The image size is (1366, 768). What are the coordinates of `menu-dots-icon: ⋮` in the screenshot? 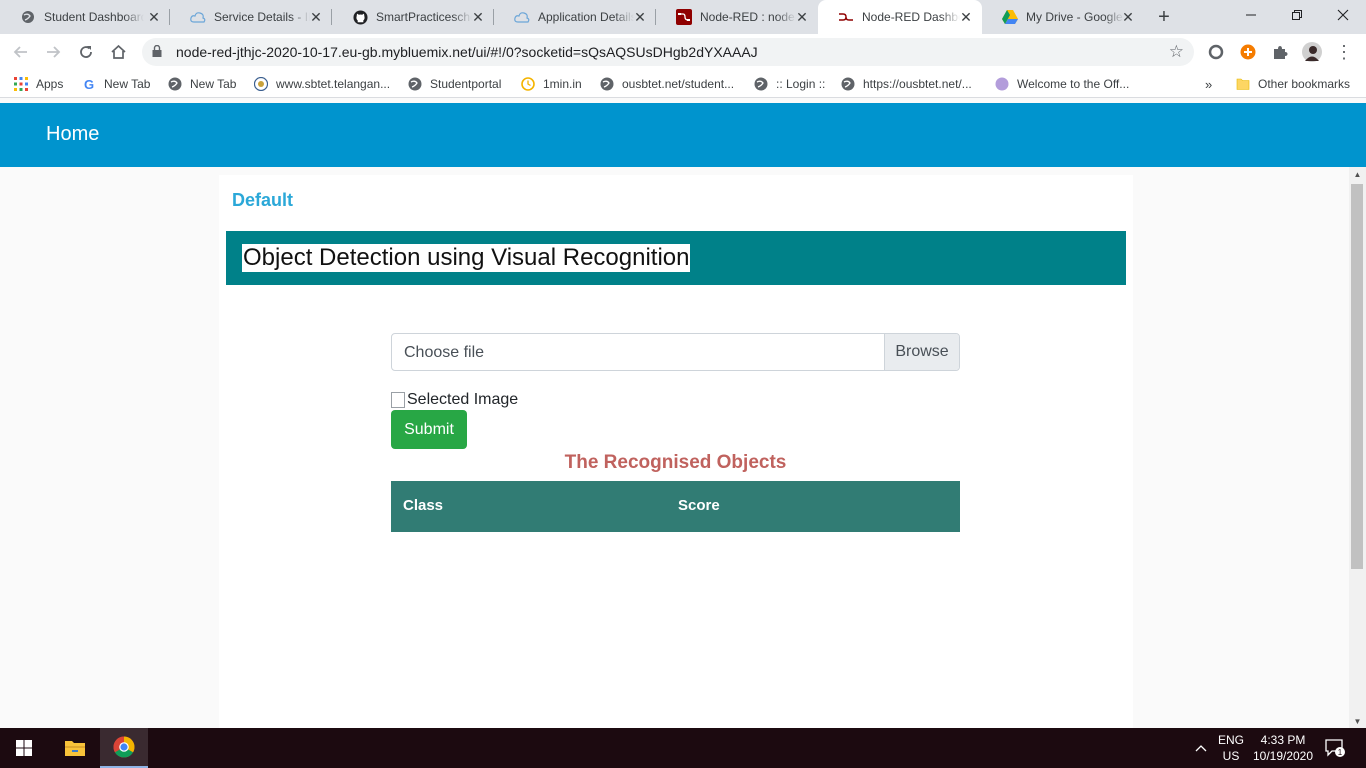 It's located at (1344, 52).